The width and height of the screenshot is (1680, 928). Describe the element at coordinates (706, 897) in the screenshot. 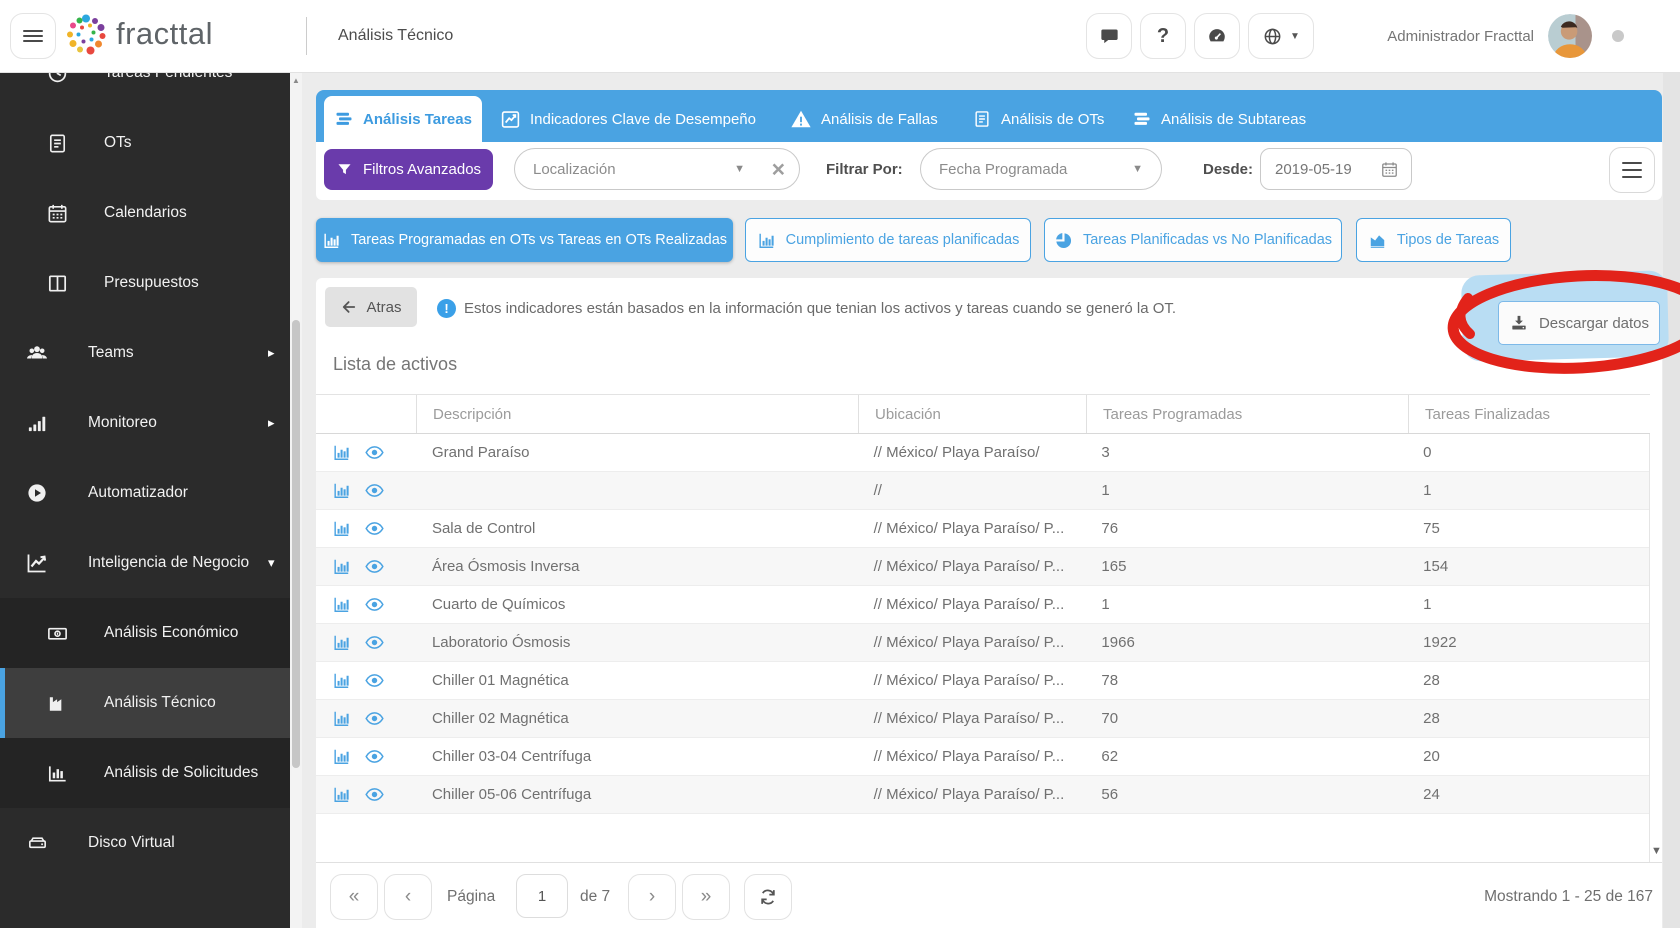

I see `last-page-button: »` at that location.